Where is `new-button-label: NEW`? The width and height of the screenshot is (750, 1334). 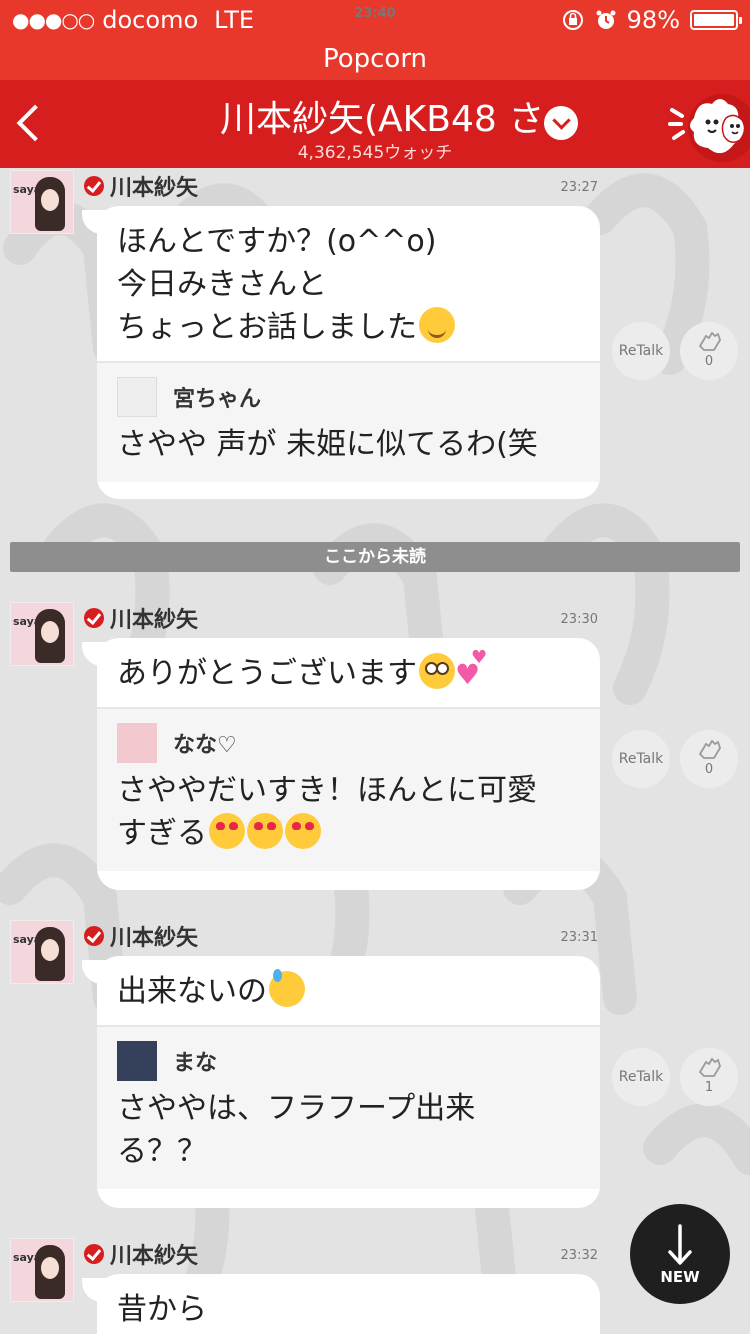 new-button-label: NEW is located at coordinates (680, 1277).